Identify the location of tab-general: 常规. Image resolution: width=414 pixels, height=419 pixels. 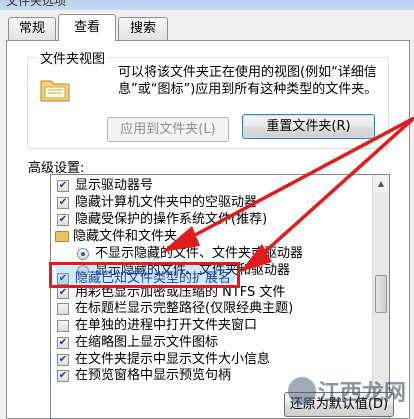
(32, 28).